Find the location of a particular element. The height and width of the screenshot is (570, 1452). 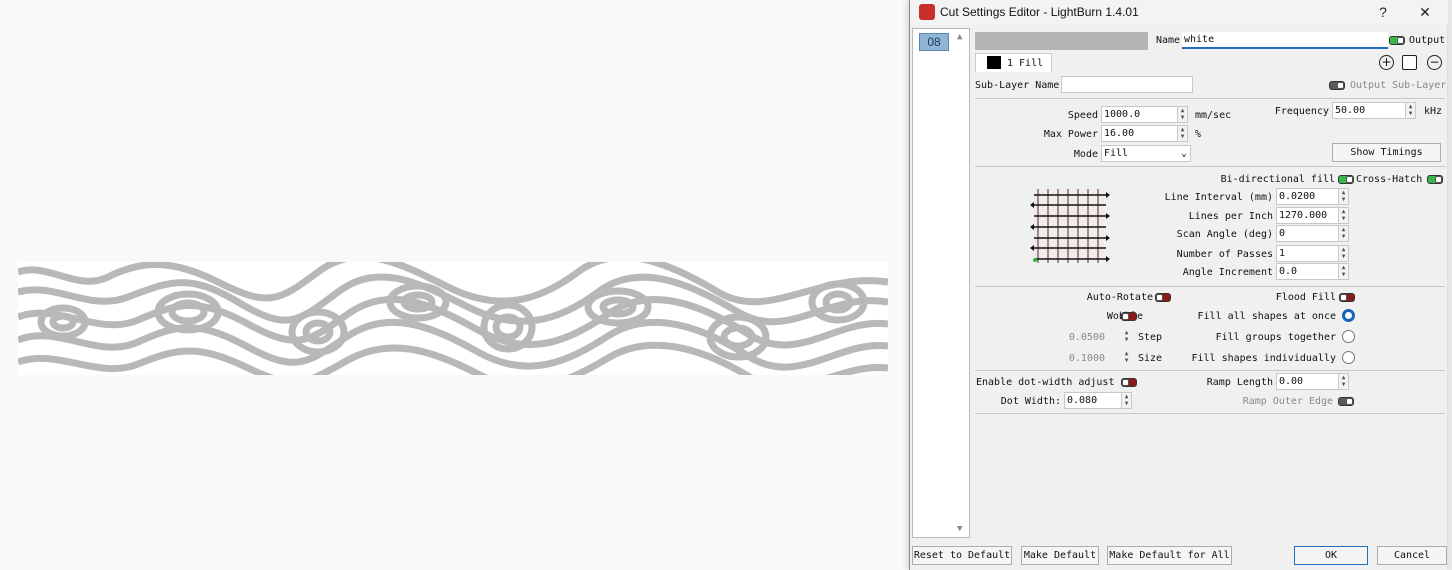

line-interval-label: Line Interval (mm) is located at coordinates (1218, 197).